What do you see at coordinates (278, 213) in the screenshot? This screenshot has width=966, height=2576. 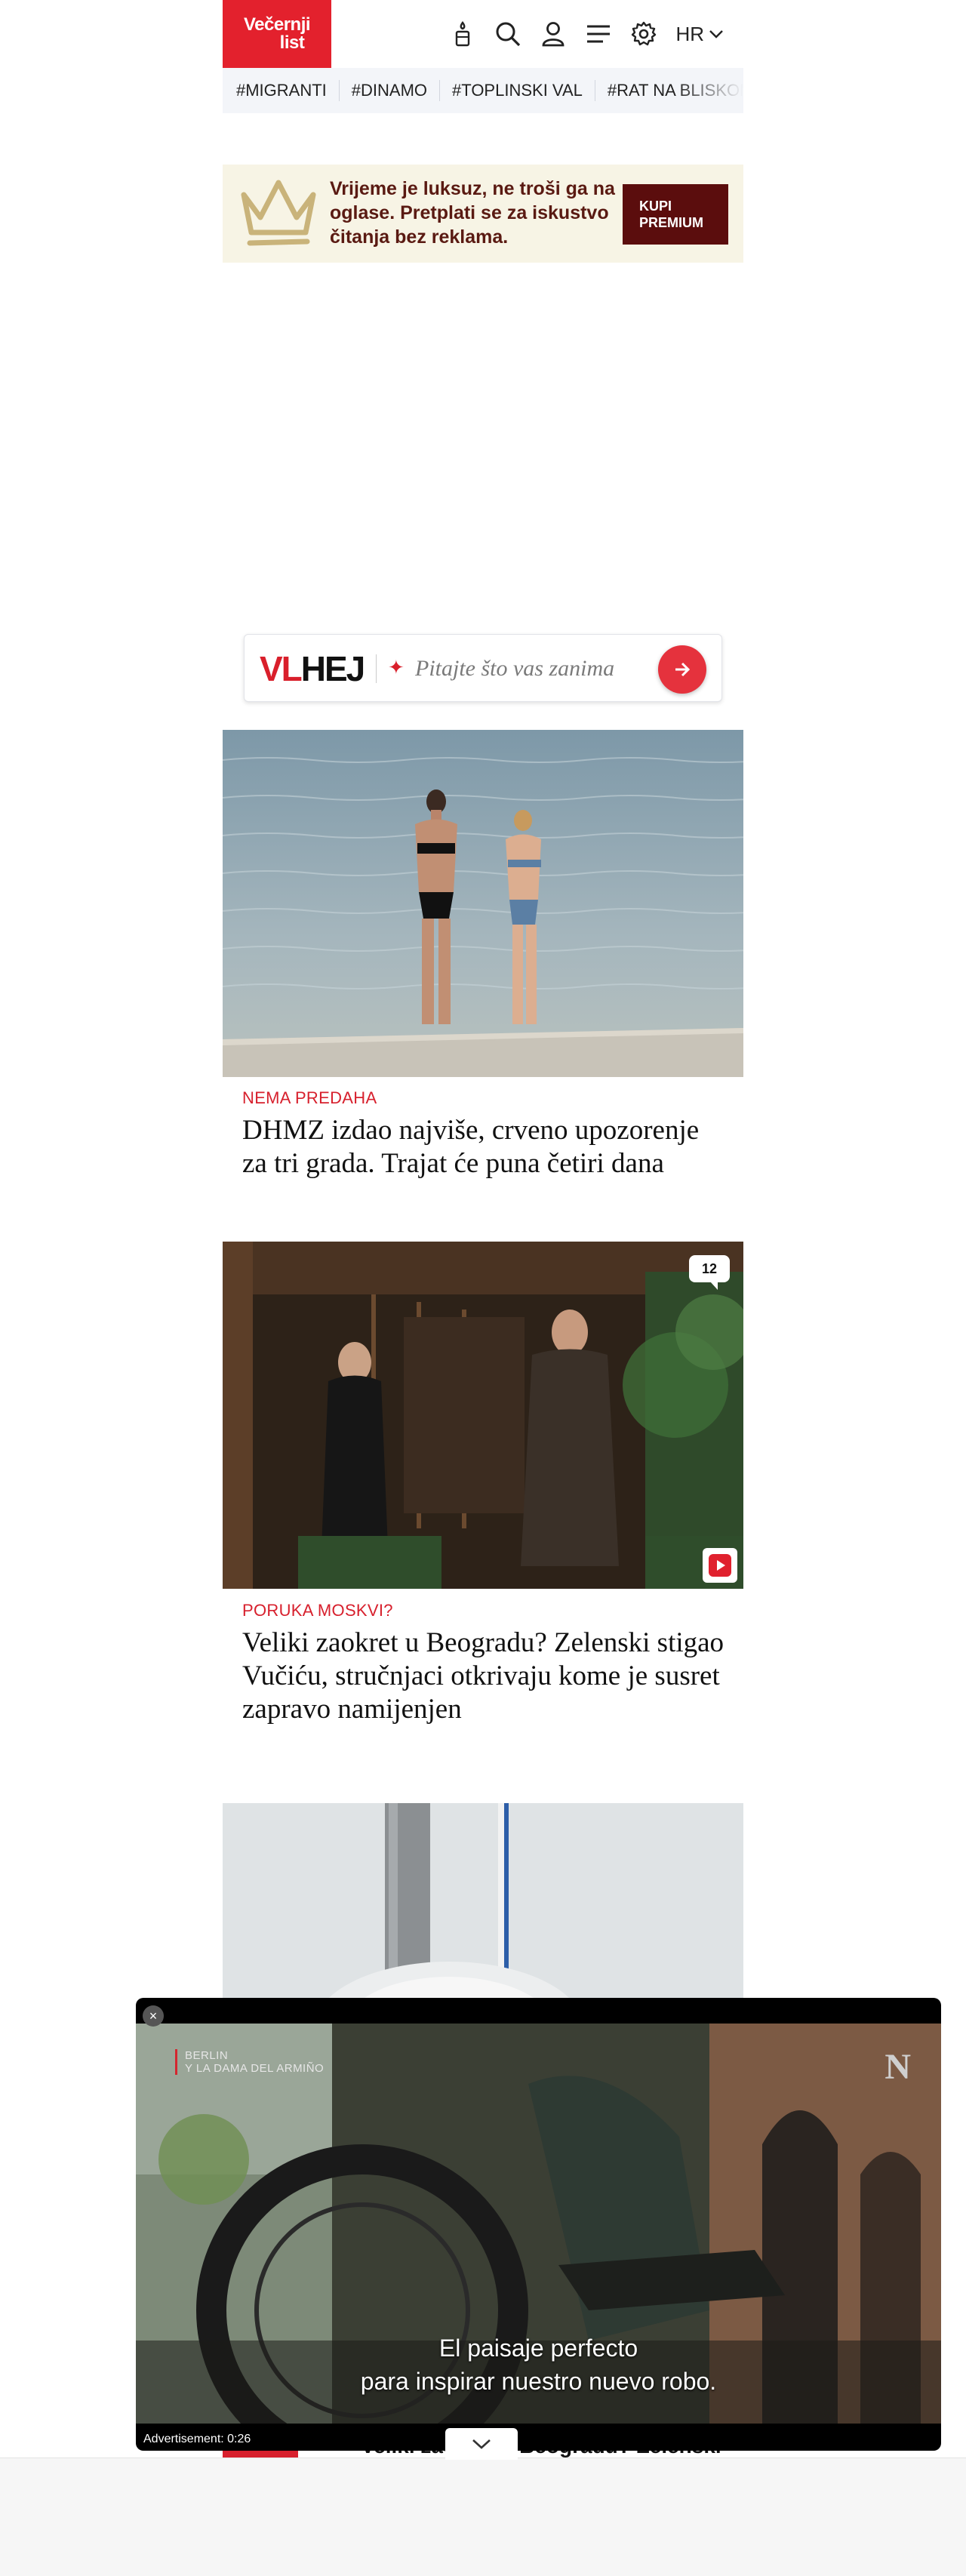 I see `crown-icon` at bounding box center [278, 213].